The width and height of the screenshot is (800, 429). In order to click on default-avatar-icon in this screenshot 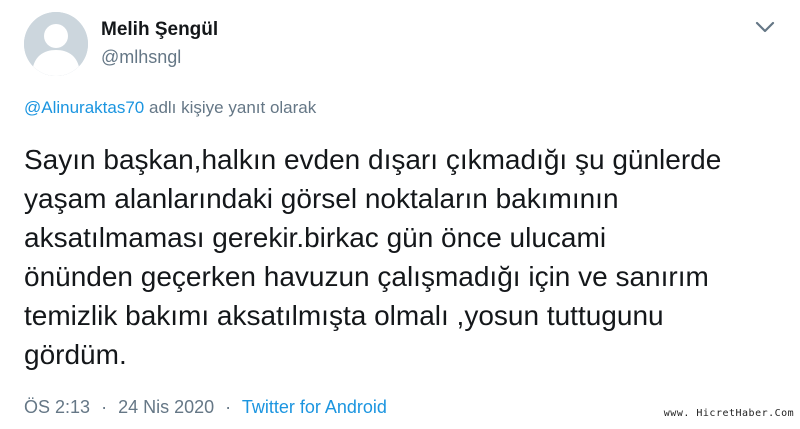, I will do `click(56, 44)`.